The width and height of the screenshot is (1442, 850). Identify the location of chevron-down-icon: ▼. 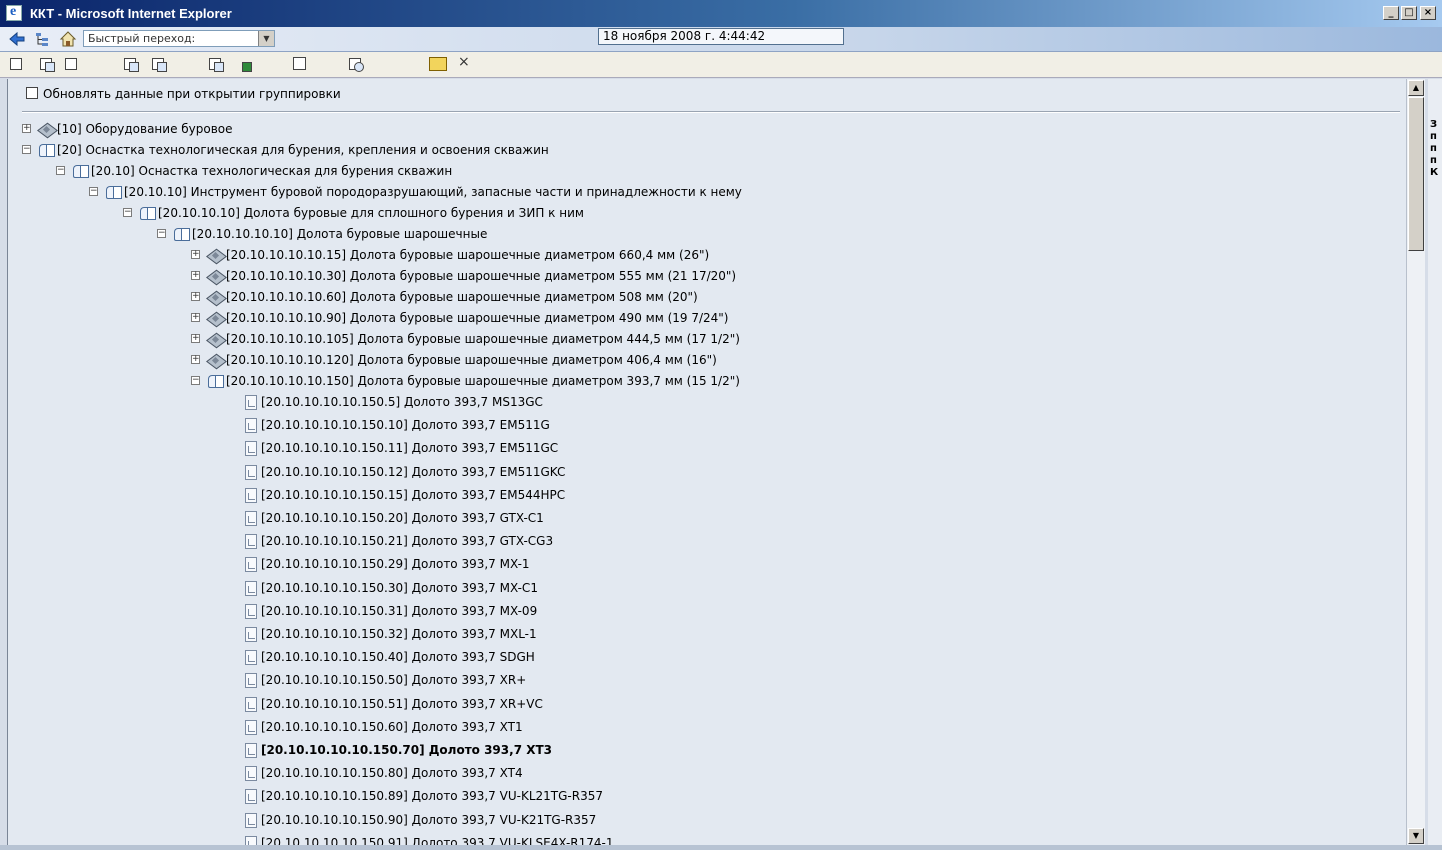
(266, 38).